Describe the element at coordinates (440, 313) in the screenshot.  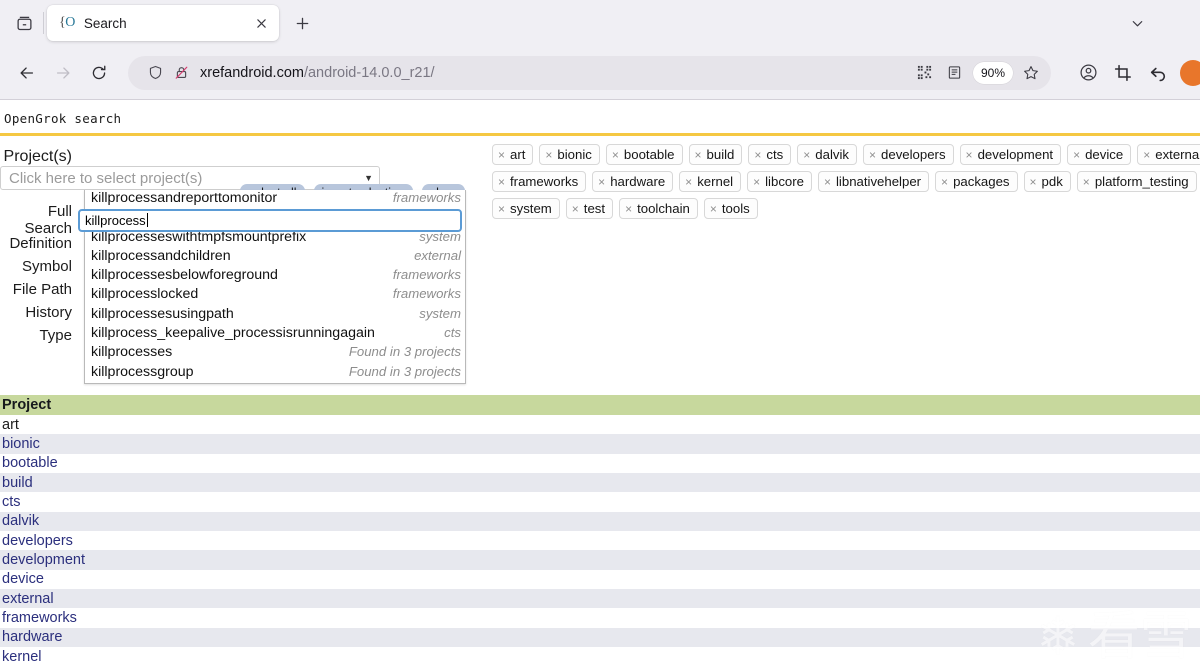
I see `autocomplete-item-meta: system` at that location.